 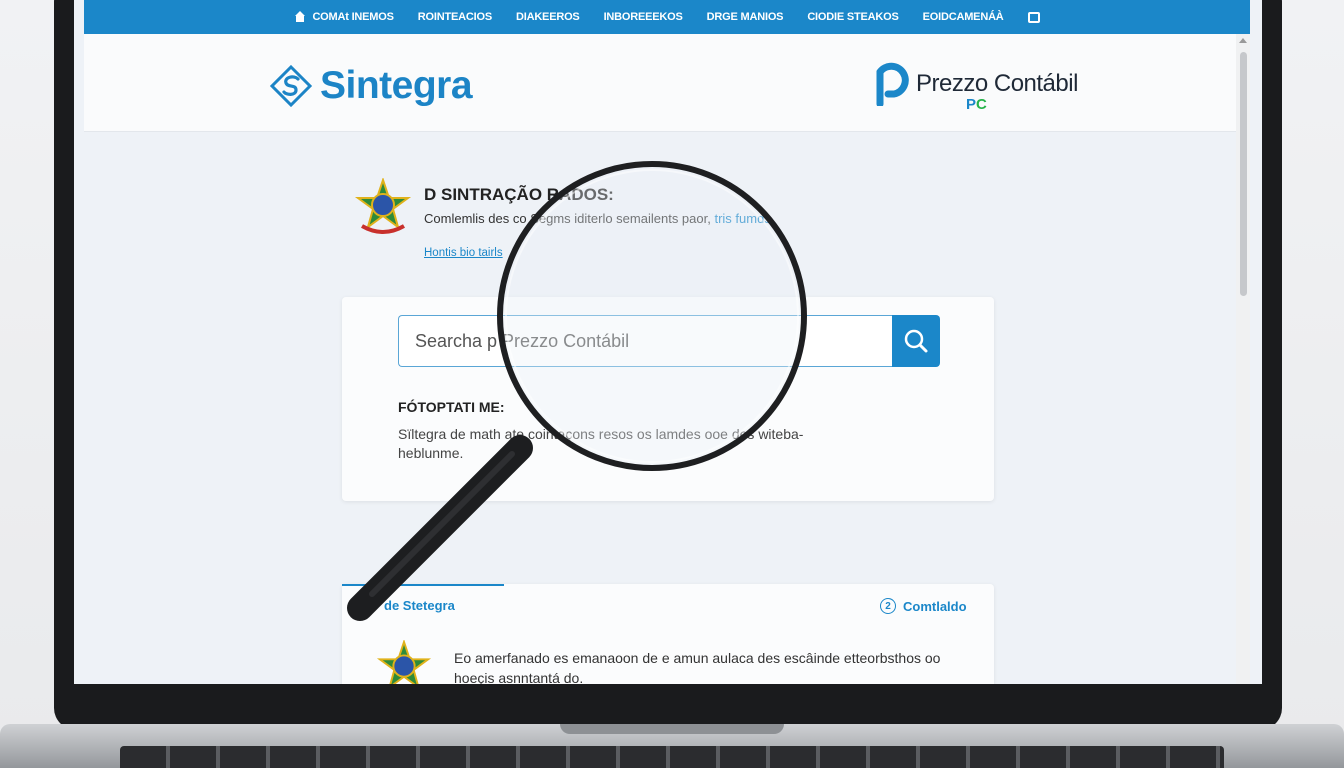 I want to click on nav-item-home: COMAt INEMOS, so click(x=344, y=17).